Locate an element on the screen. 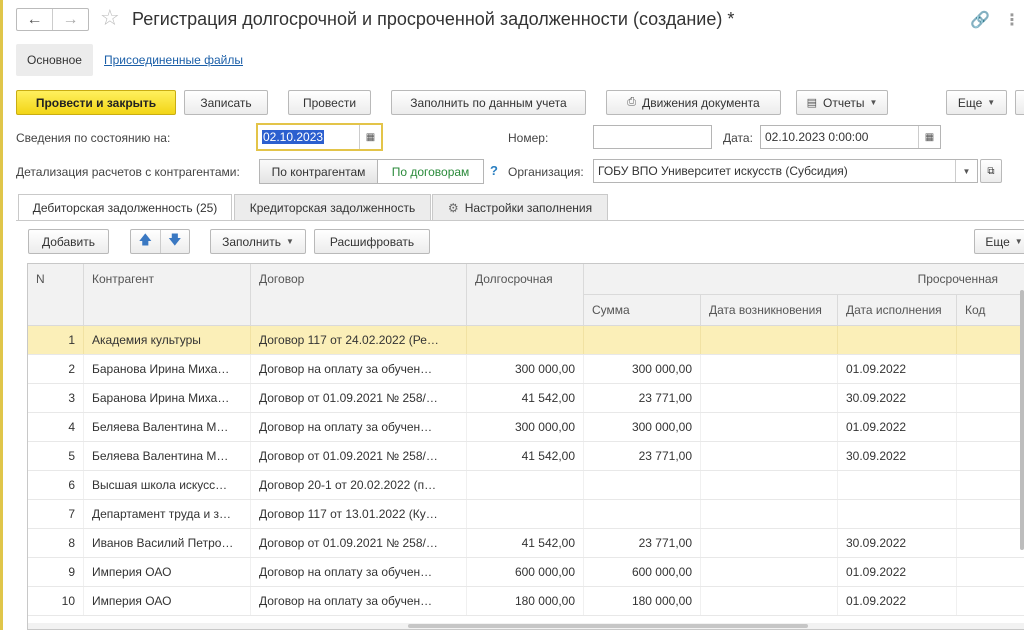  document-movements-button: ⎙ Движения документа is located at coordinates (693, 102).